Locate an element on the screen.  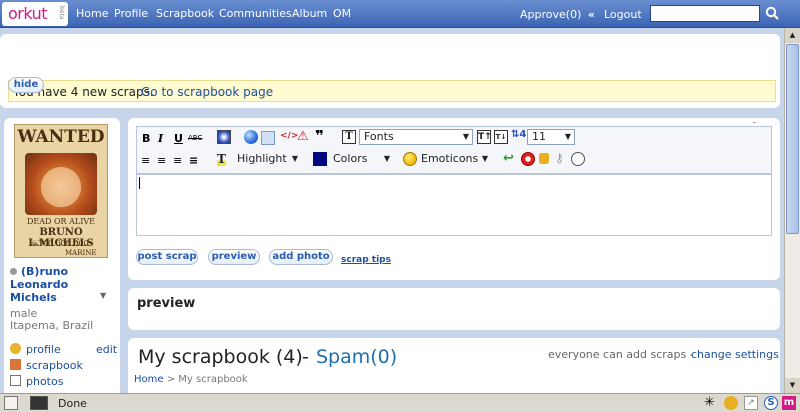
fonts-select-value: Fonts is located at coordinates (379, 136).